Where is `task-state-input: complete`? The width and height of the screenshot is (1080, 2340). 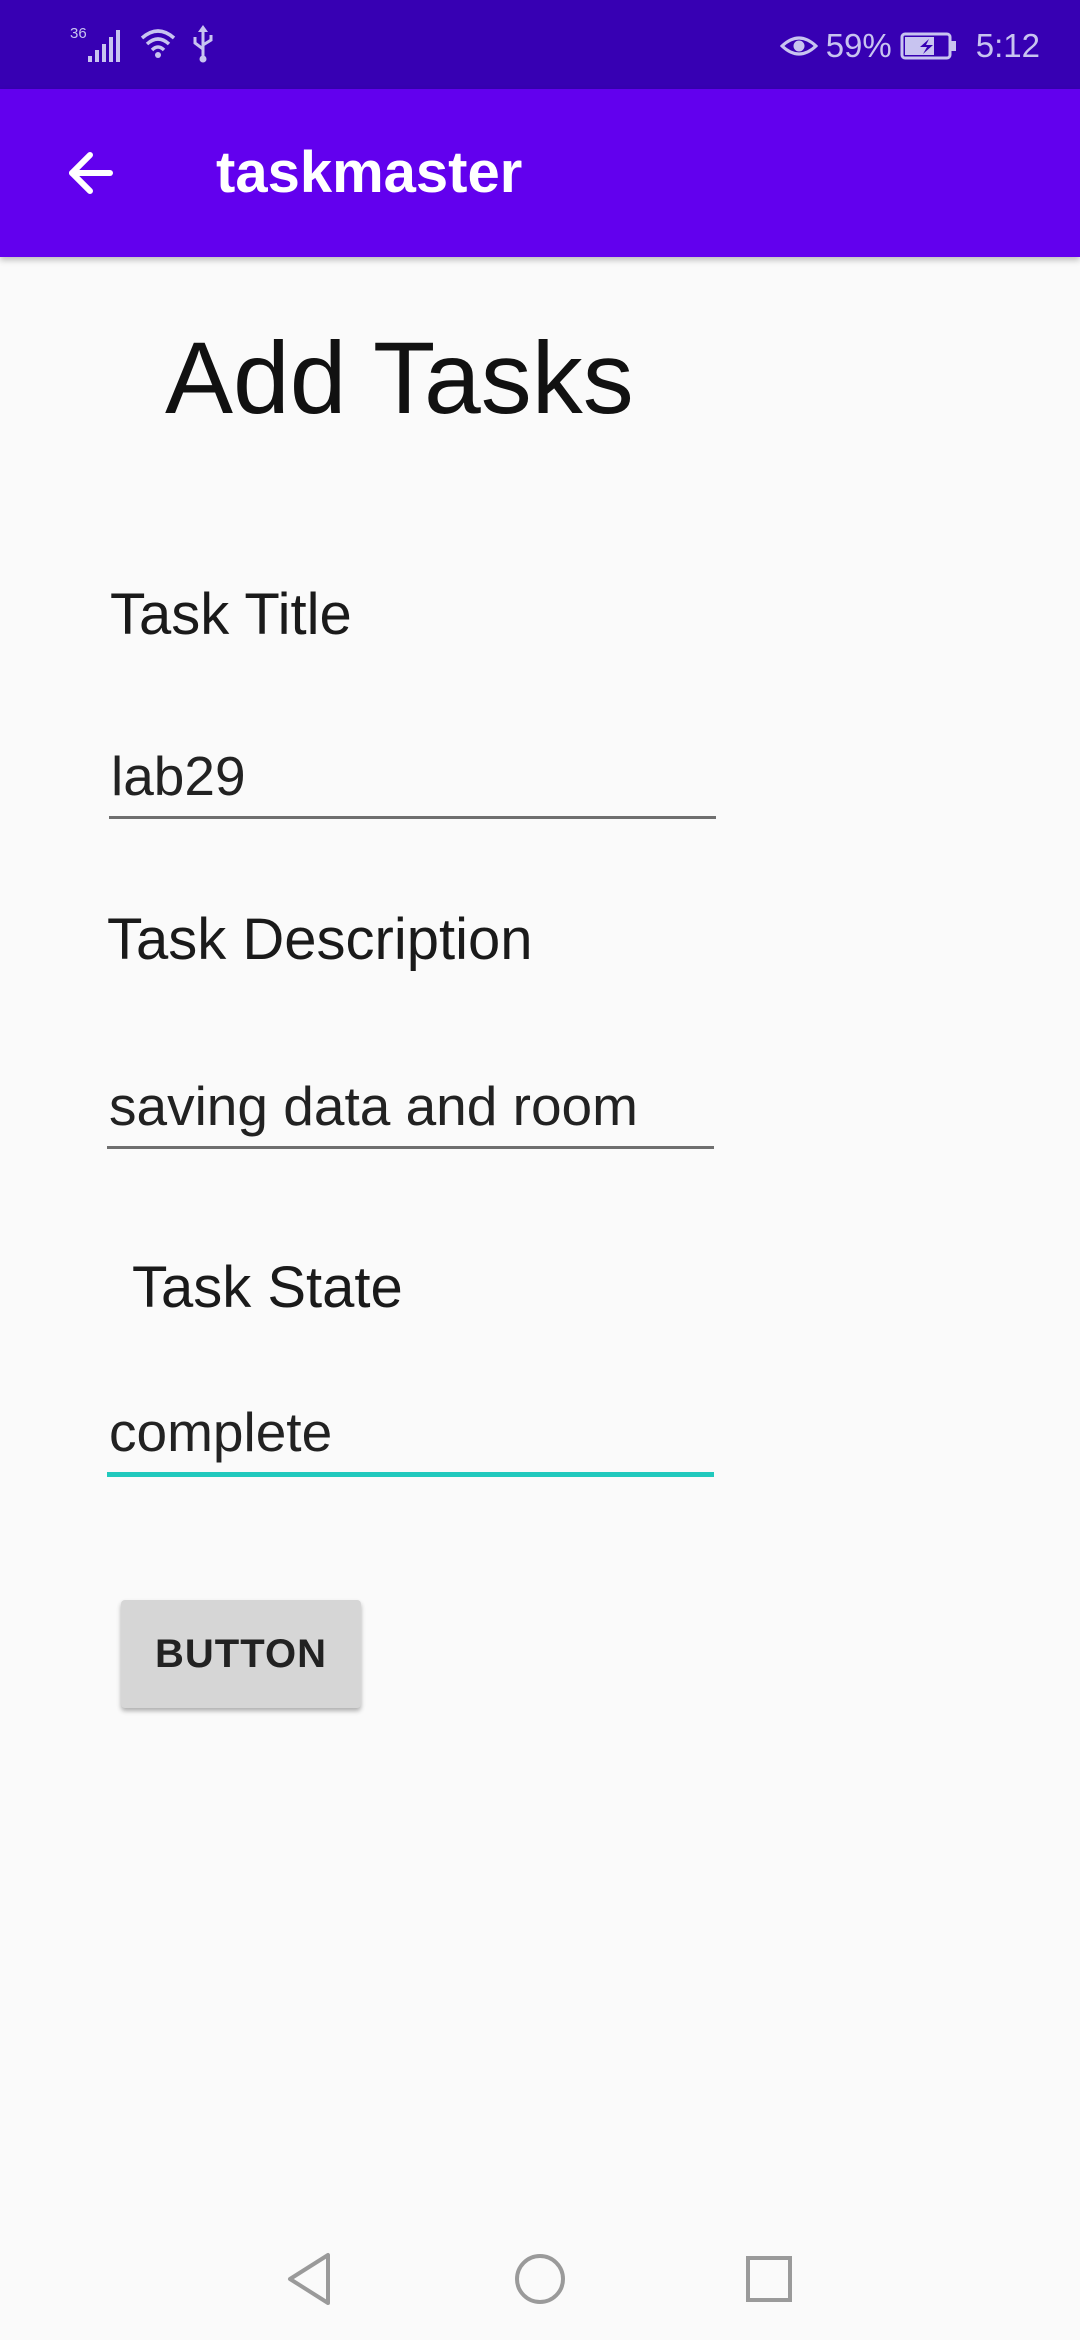 task-state-input: complete is located at coordinates (410, 1434).